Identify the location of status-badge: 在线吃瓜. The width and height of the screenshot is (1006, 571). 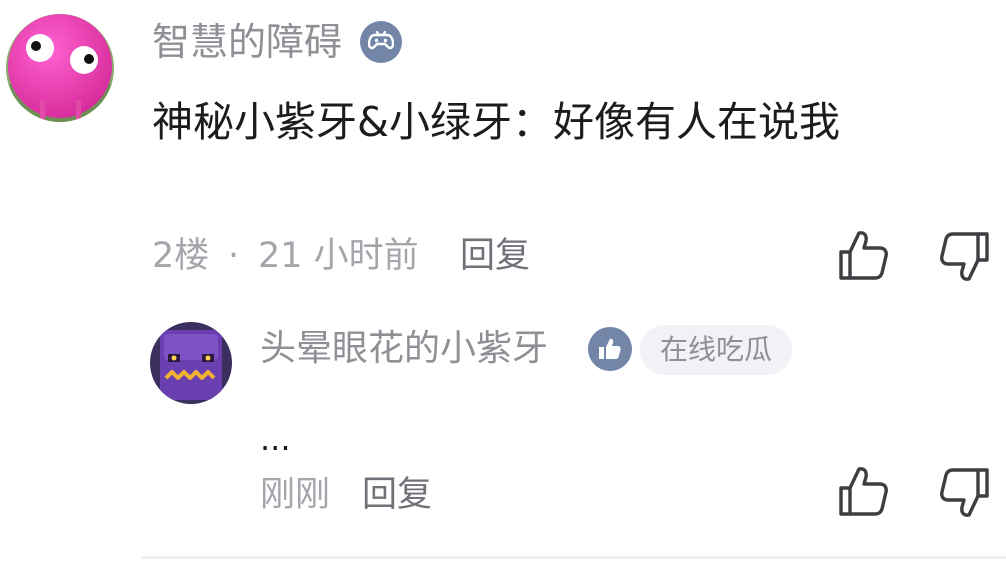
(716, 350).